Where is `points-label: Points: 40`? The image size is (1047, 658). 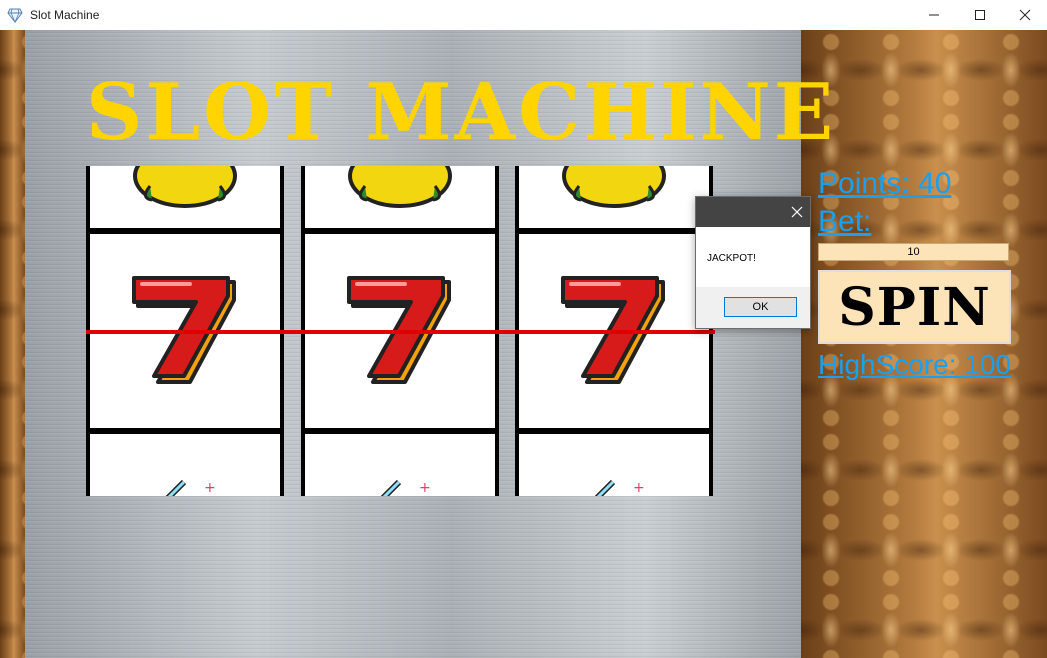
points-label: Points: 40 is located at coordinates (885, 183).